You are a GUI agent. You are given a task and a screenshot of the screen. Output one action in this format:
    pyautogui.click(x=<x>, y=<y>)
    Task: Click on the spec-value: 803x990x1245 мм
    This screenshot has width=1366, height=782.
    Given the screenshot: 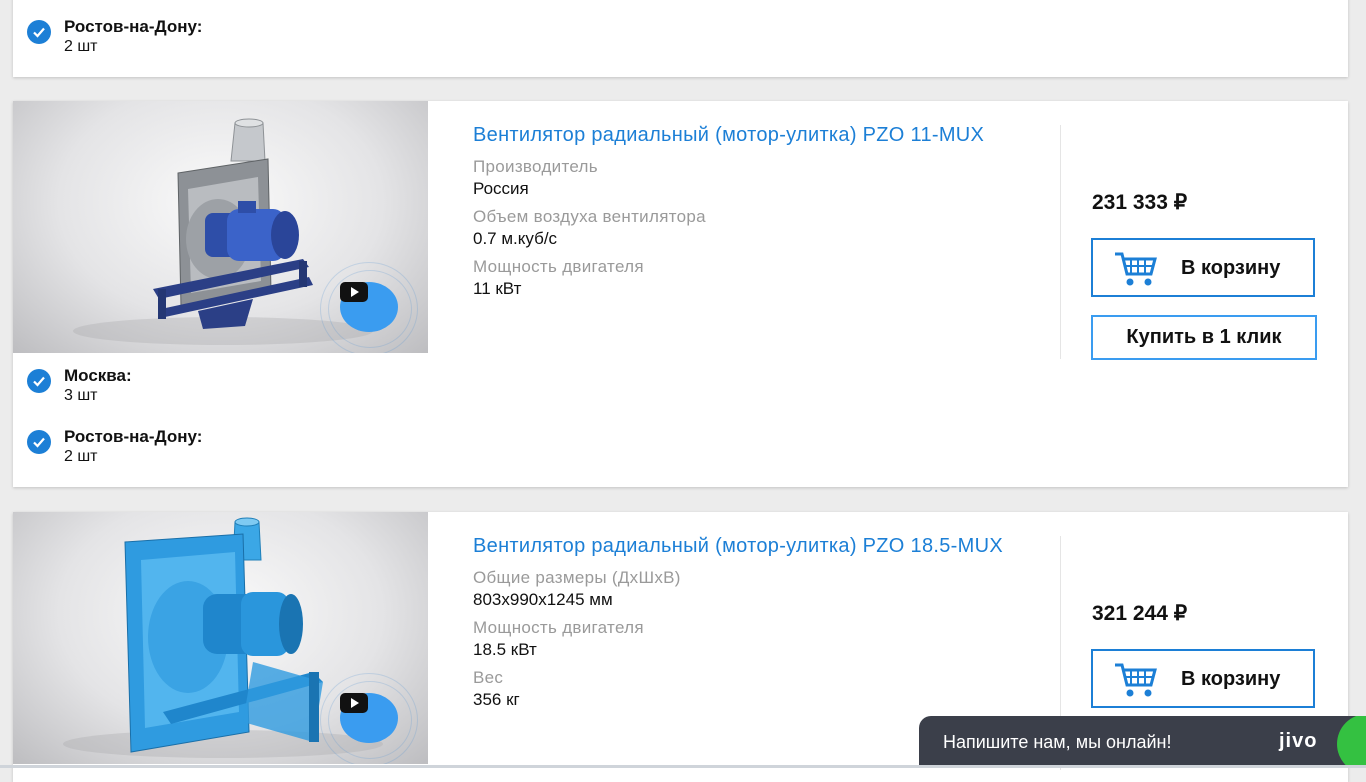 What is the action you would take?
    pyautogui.click(x=543, y=599)
    